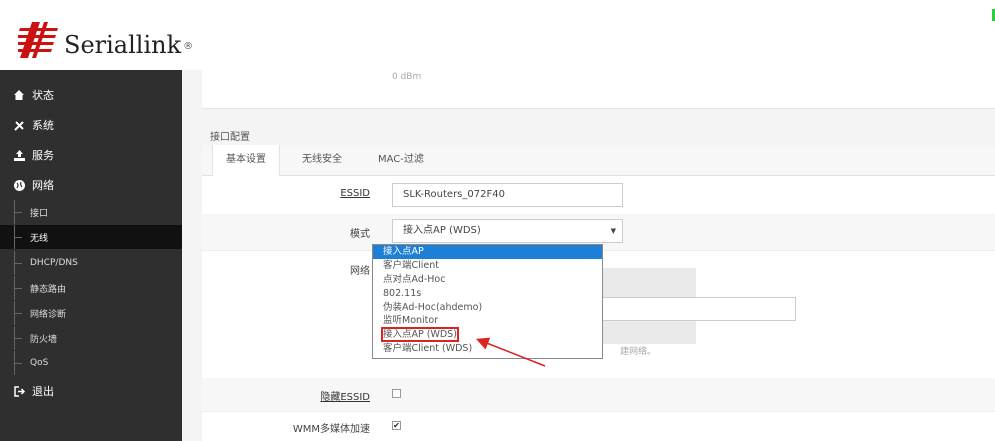 The image size is (995, 441). What do you see at coordinates (91, 155) in the screenshot?
I see `nav-item-services: 服务` at bounding box center [91, 155].